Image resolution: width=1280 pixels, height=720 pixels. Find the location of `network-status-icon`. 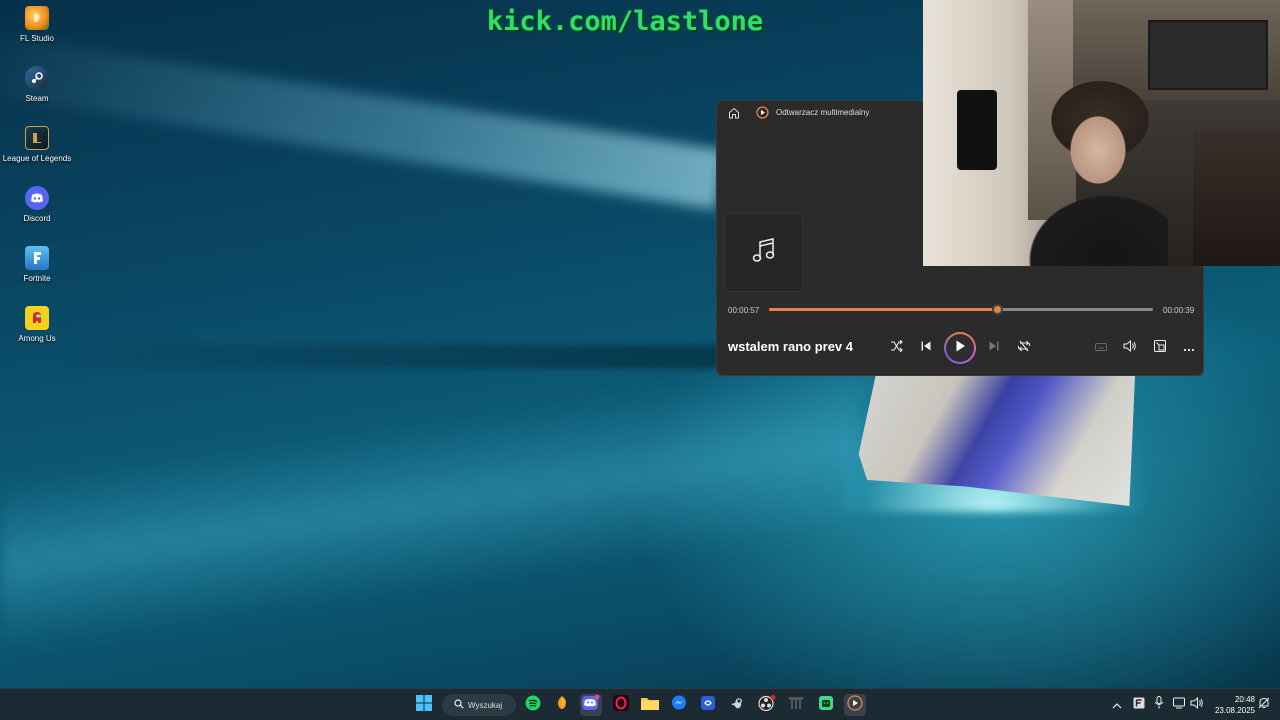

network-status-icon is located at coordinates (1180, 705).